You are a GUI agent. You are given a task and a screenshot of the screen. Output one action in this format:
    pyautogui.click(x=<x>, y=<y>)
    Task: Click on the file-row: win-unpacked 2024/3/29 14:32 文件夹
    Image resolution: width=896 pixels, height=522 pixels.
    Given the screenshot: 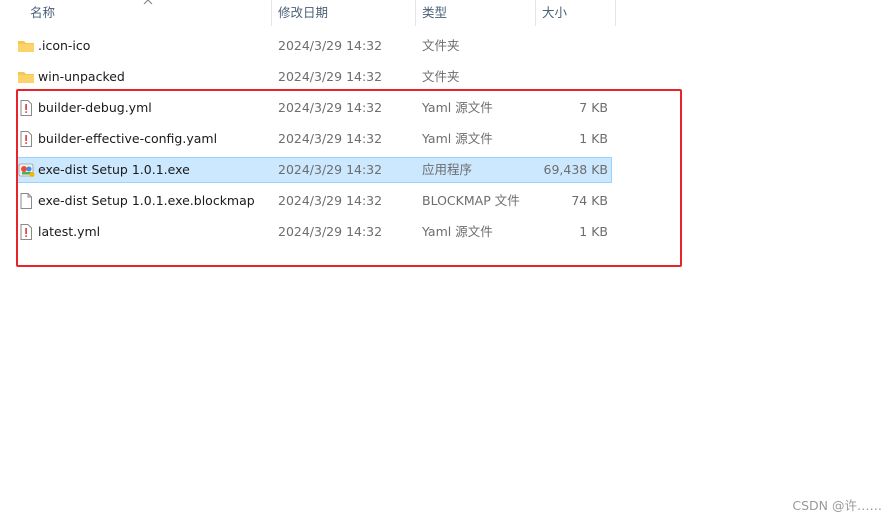 What is the action you would take?
    pyautogui.click(x=314, y=77)
    